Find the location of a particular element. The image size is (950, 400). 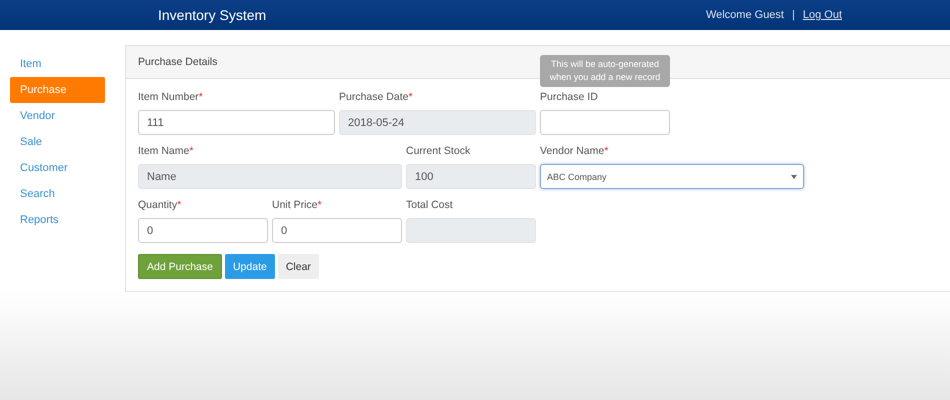

tooltip: This will be auto-generated when you add a new record is located at coordinates (605, 71).